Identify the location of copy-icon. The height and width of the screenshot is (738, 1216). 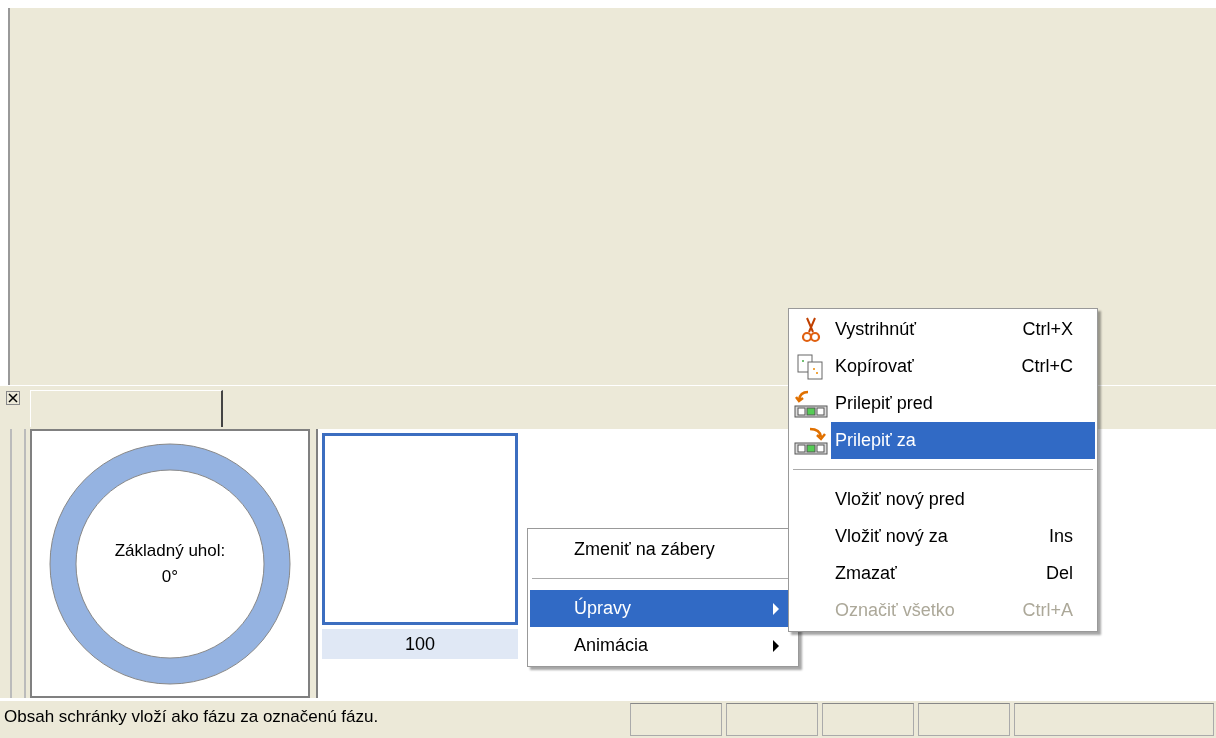
(811, 366).